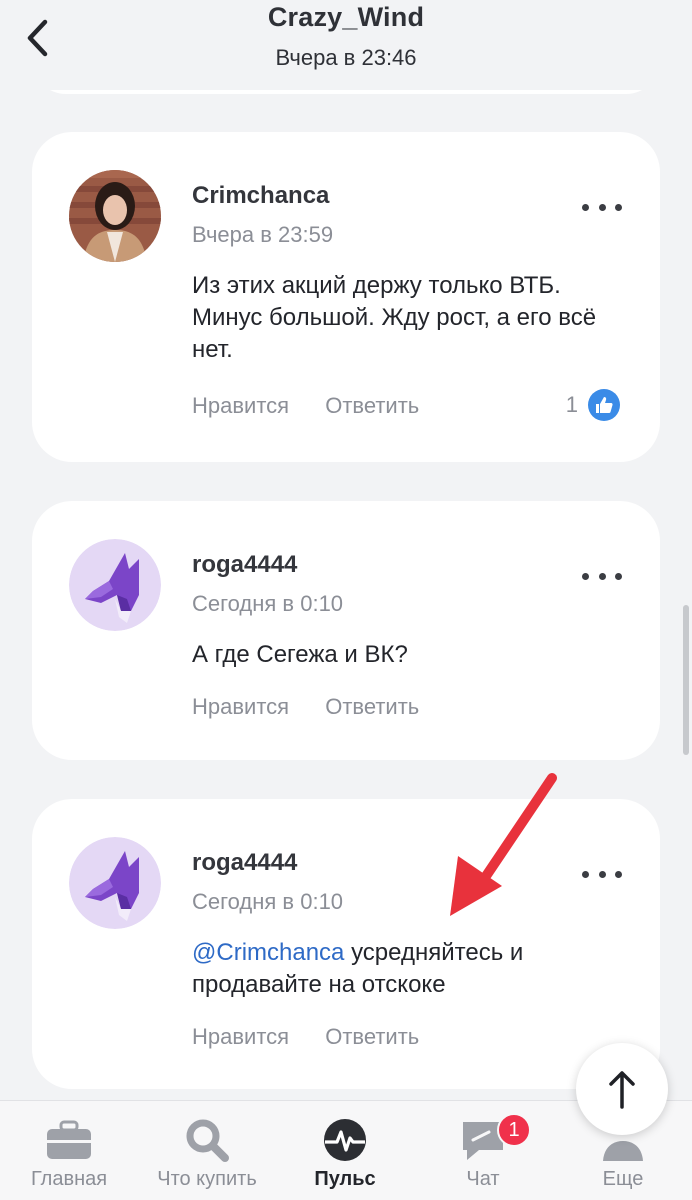  I want to click on nav-label: Главная, so click(69, 1179).